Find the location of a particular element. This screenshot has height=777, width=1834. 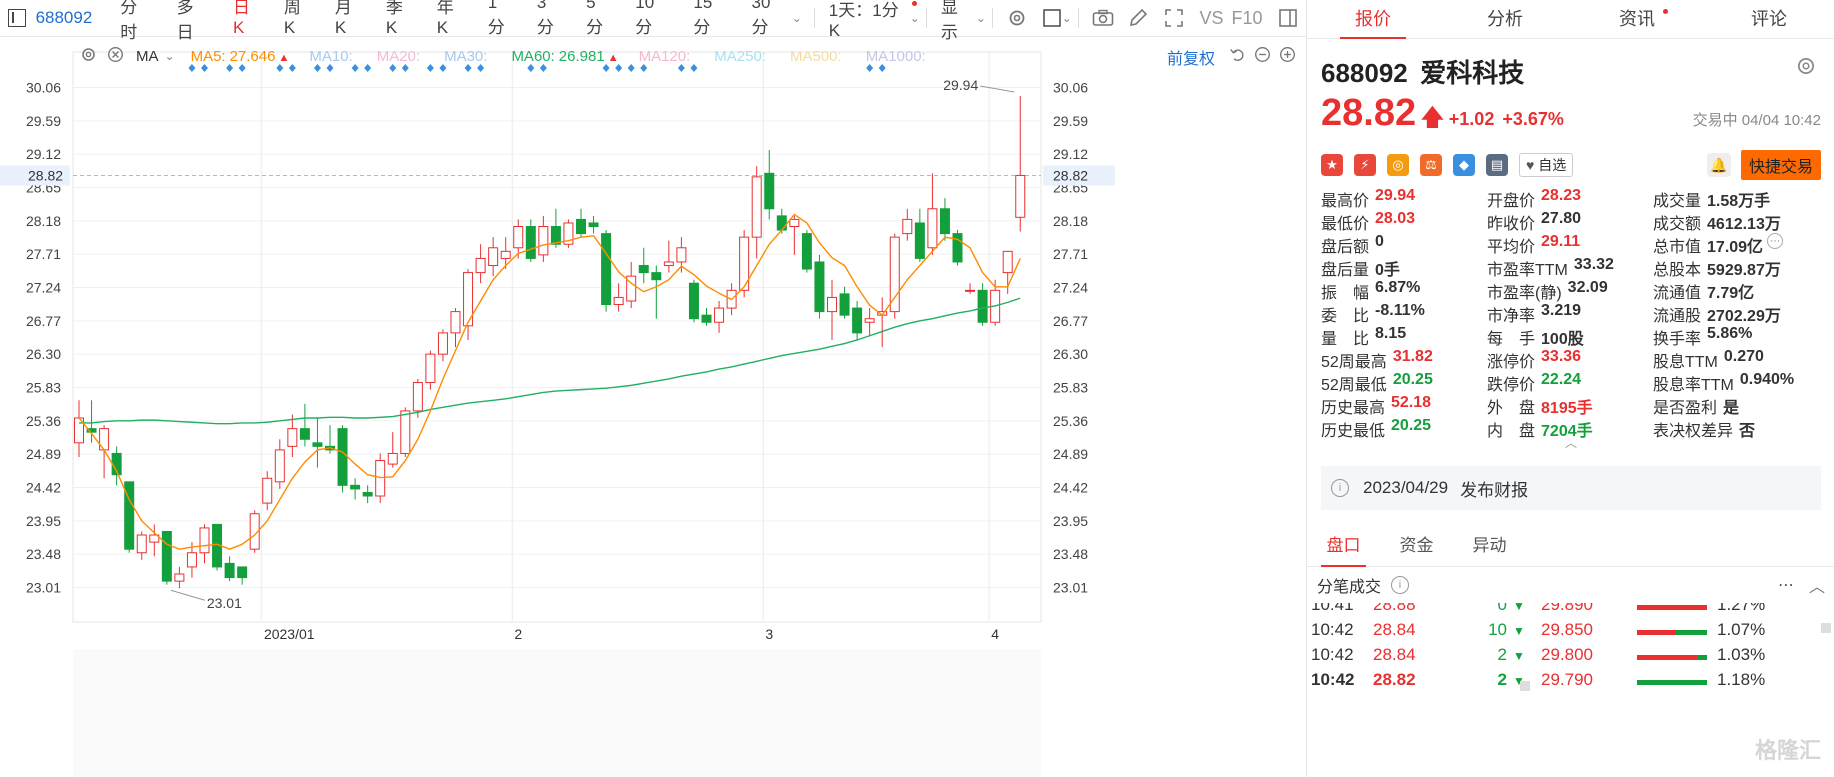

balance-icon: ⚖ is located at coordinates (1431, 165).